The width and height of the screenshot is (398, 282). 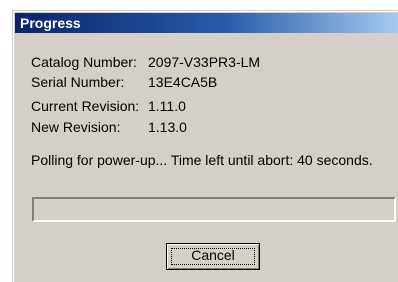 I want to click on catalog-number-value: 2097-V33PR3-LM, so click(x=204, y=62).